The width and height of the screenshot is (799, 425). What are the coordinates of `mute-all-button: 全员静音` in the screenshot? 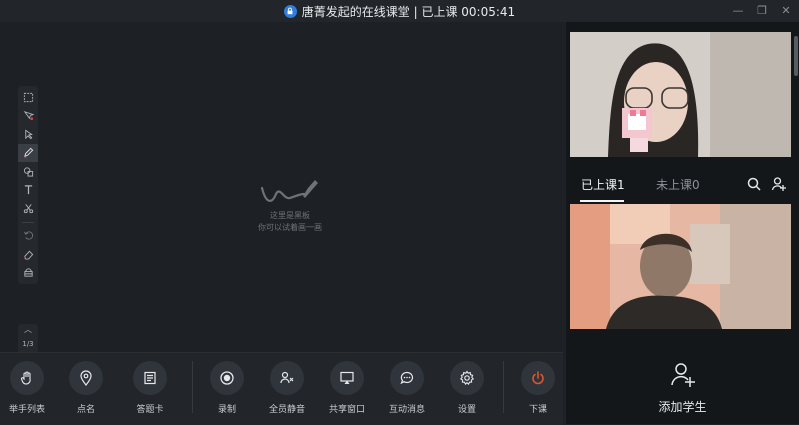 It's located at (287, 388).